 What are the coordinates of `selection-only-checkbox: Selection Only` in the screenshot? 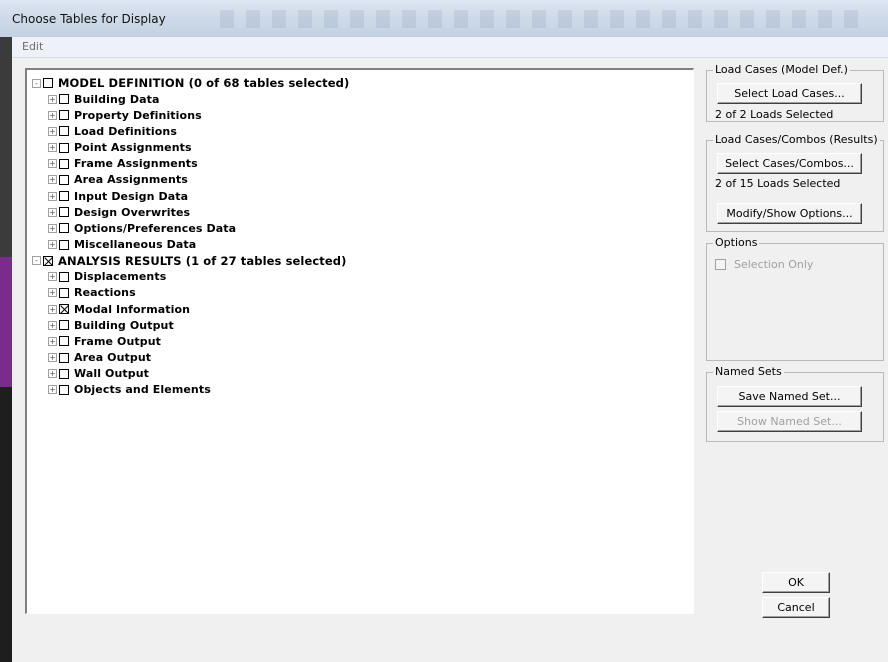 It's located at (764, 264).